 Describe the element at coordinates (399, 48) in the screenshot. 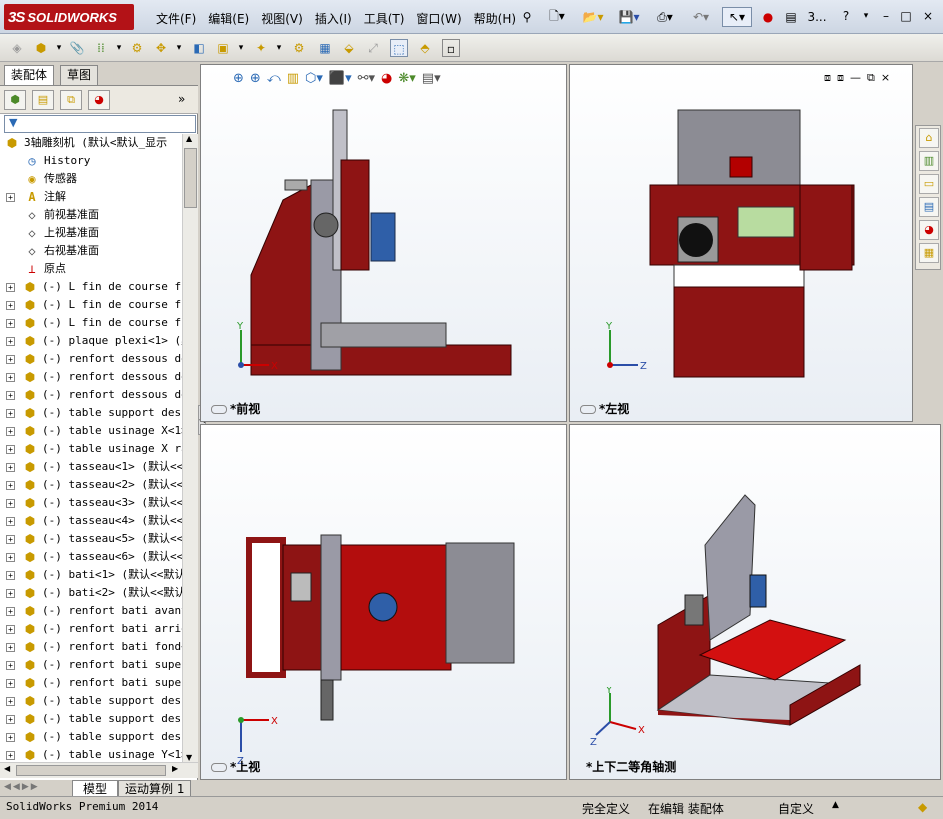

I see `interference-detection-icon: ⬚` at that location.